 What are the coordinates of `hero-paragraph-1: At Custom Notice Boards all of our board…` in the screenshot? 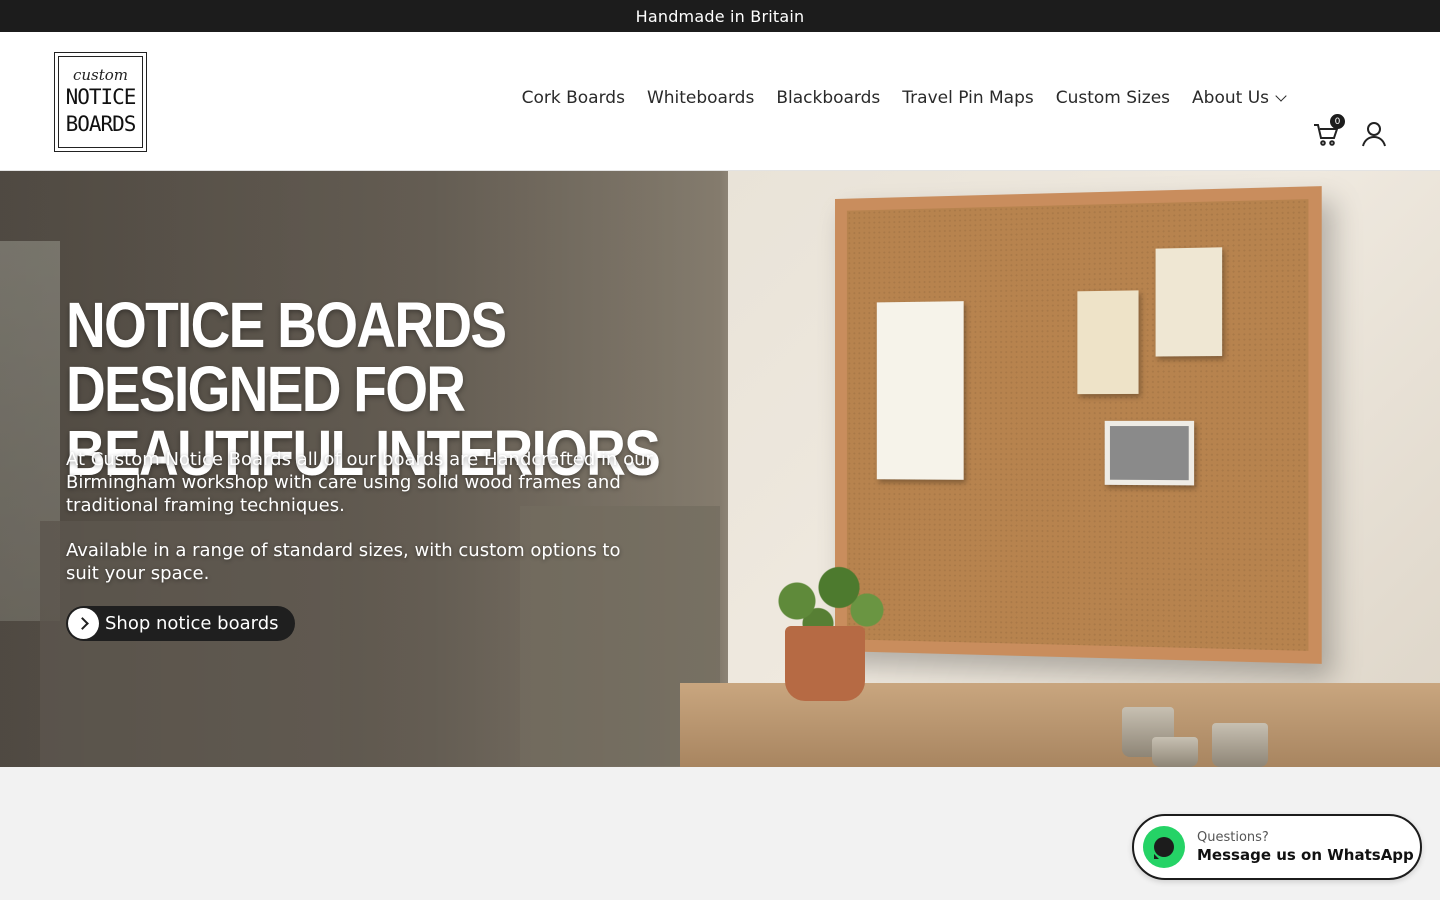 It's located at (376, 482).